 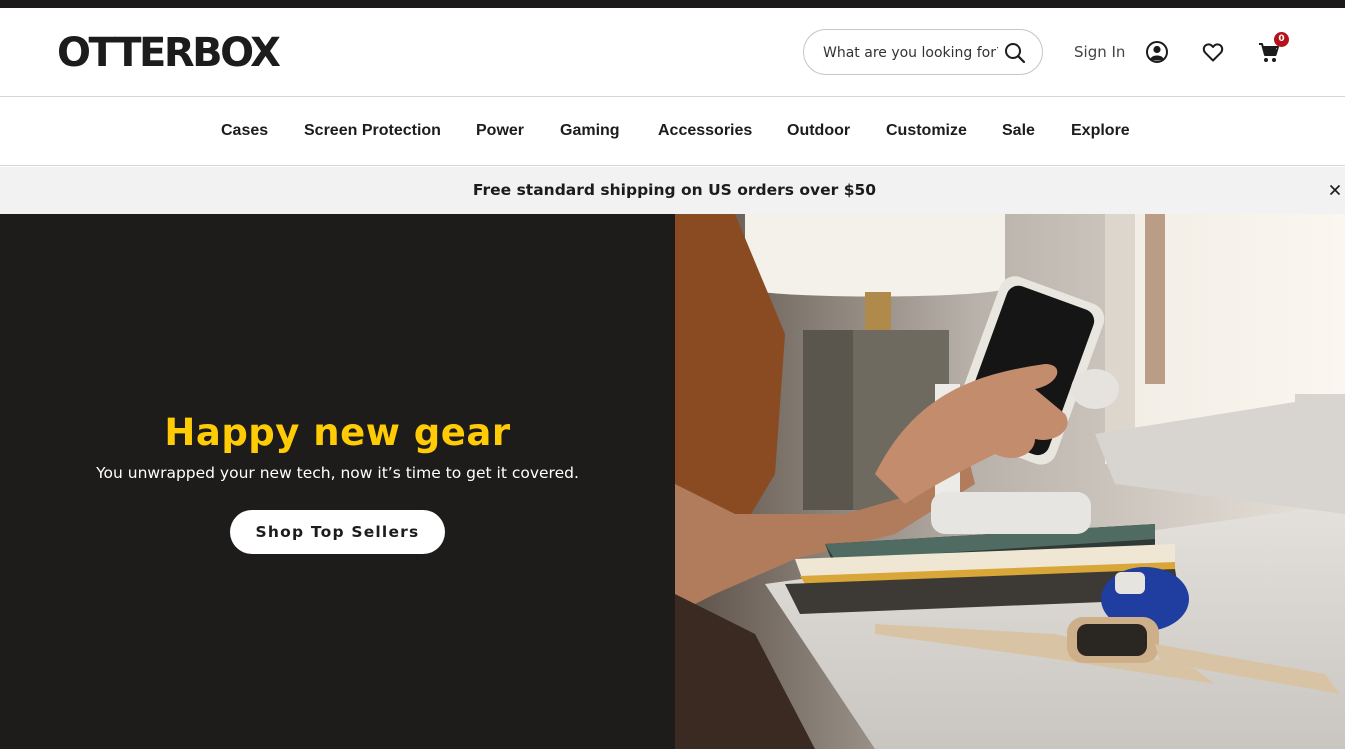 I want to click on nav-item-power: Power, so click(x=500, y=131).